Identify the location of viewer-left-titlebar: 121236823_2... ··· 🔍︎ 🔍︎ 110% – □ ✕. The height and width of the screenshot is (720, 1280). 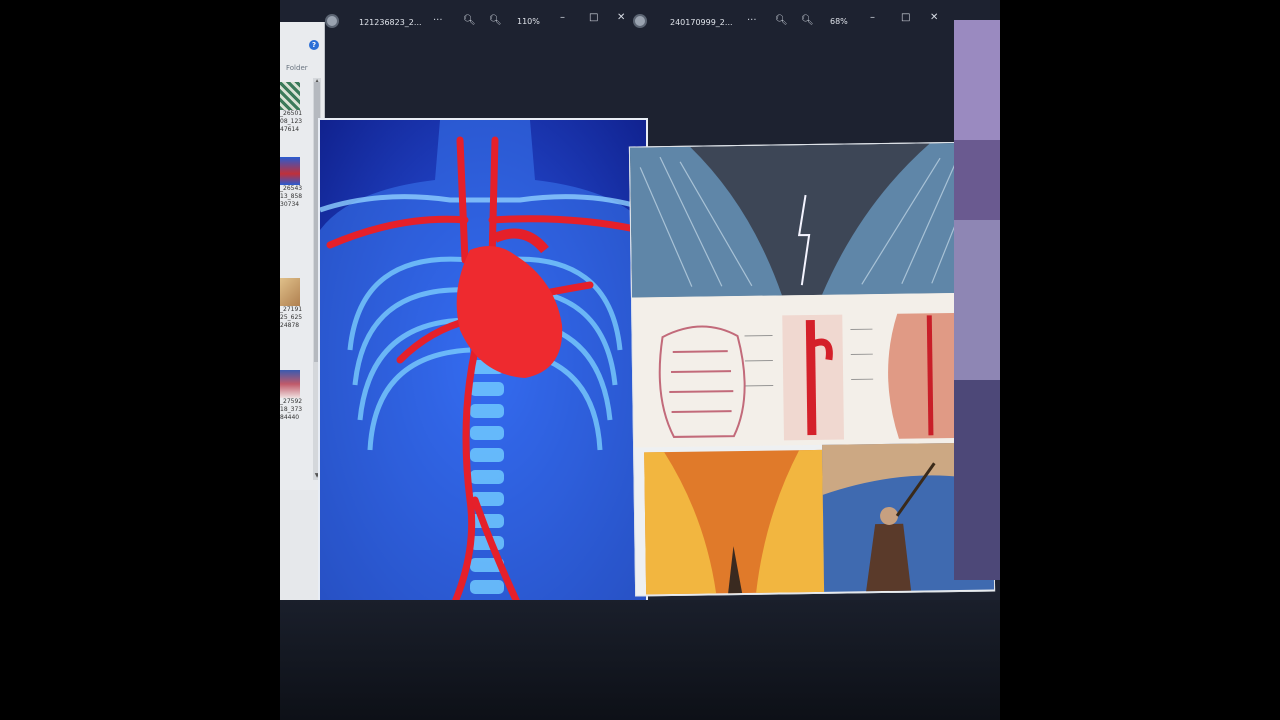
(475, 23).